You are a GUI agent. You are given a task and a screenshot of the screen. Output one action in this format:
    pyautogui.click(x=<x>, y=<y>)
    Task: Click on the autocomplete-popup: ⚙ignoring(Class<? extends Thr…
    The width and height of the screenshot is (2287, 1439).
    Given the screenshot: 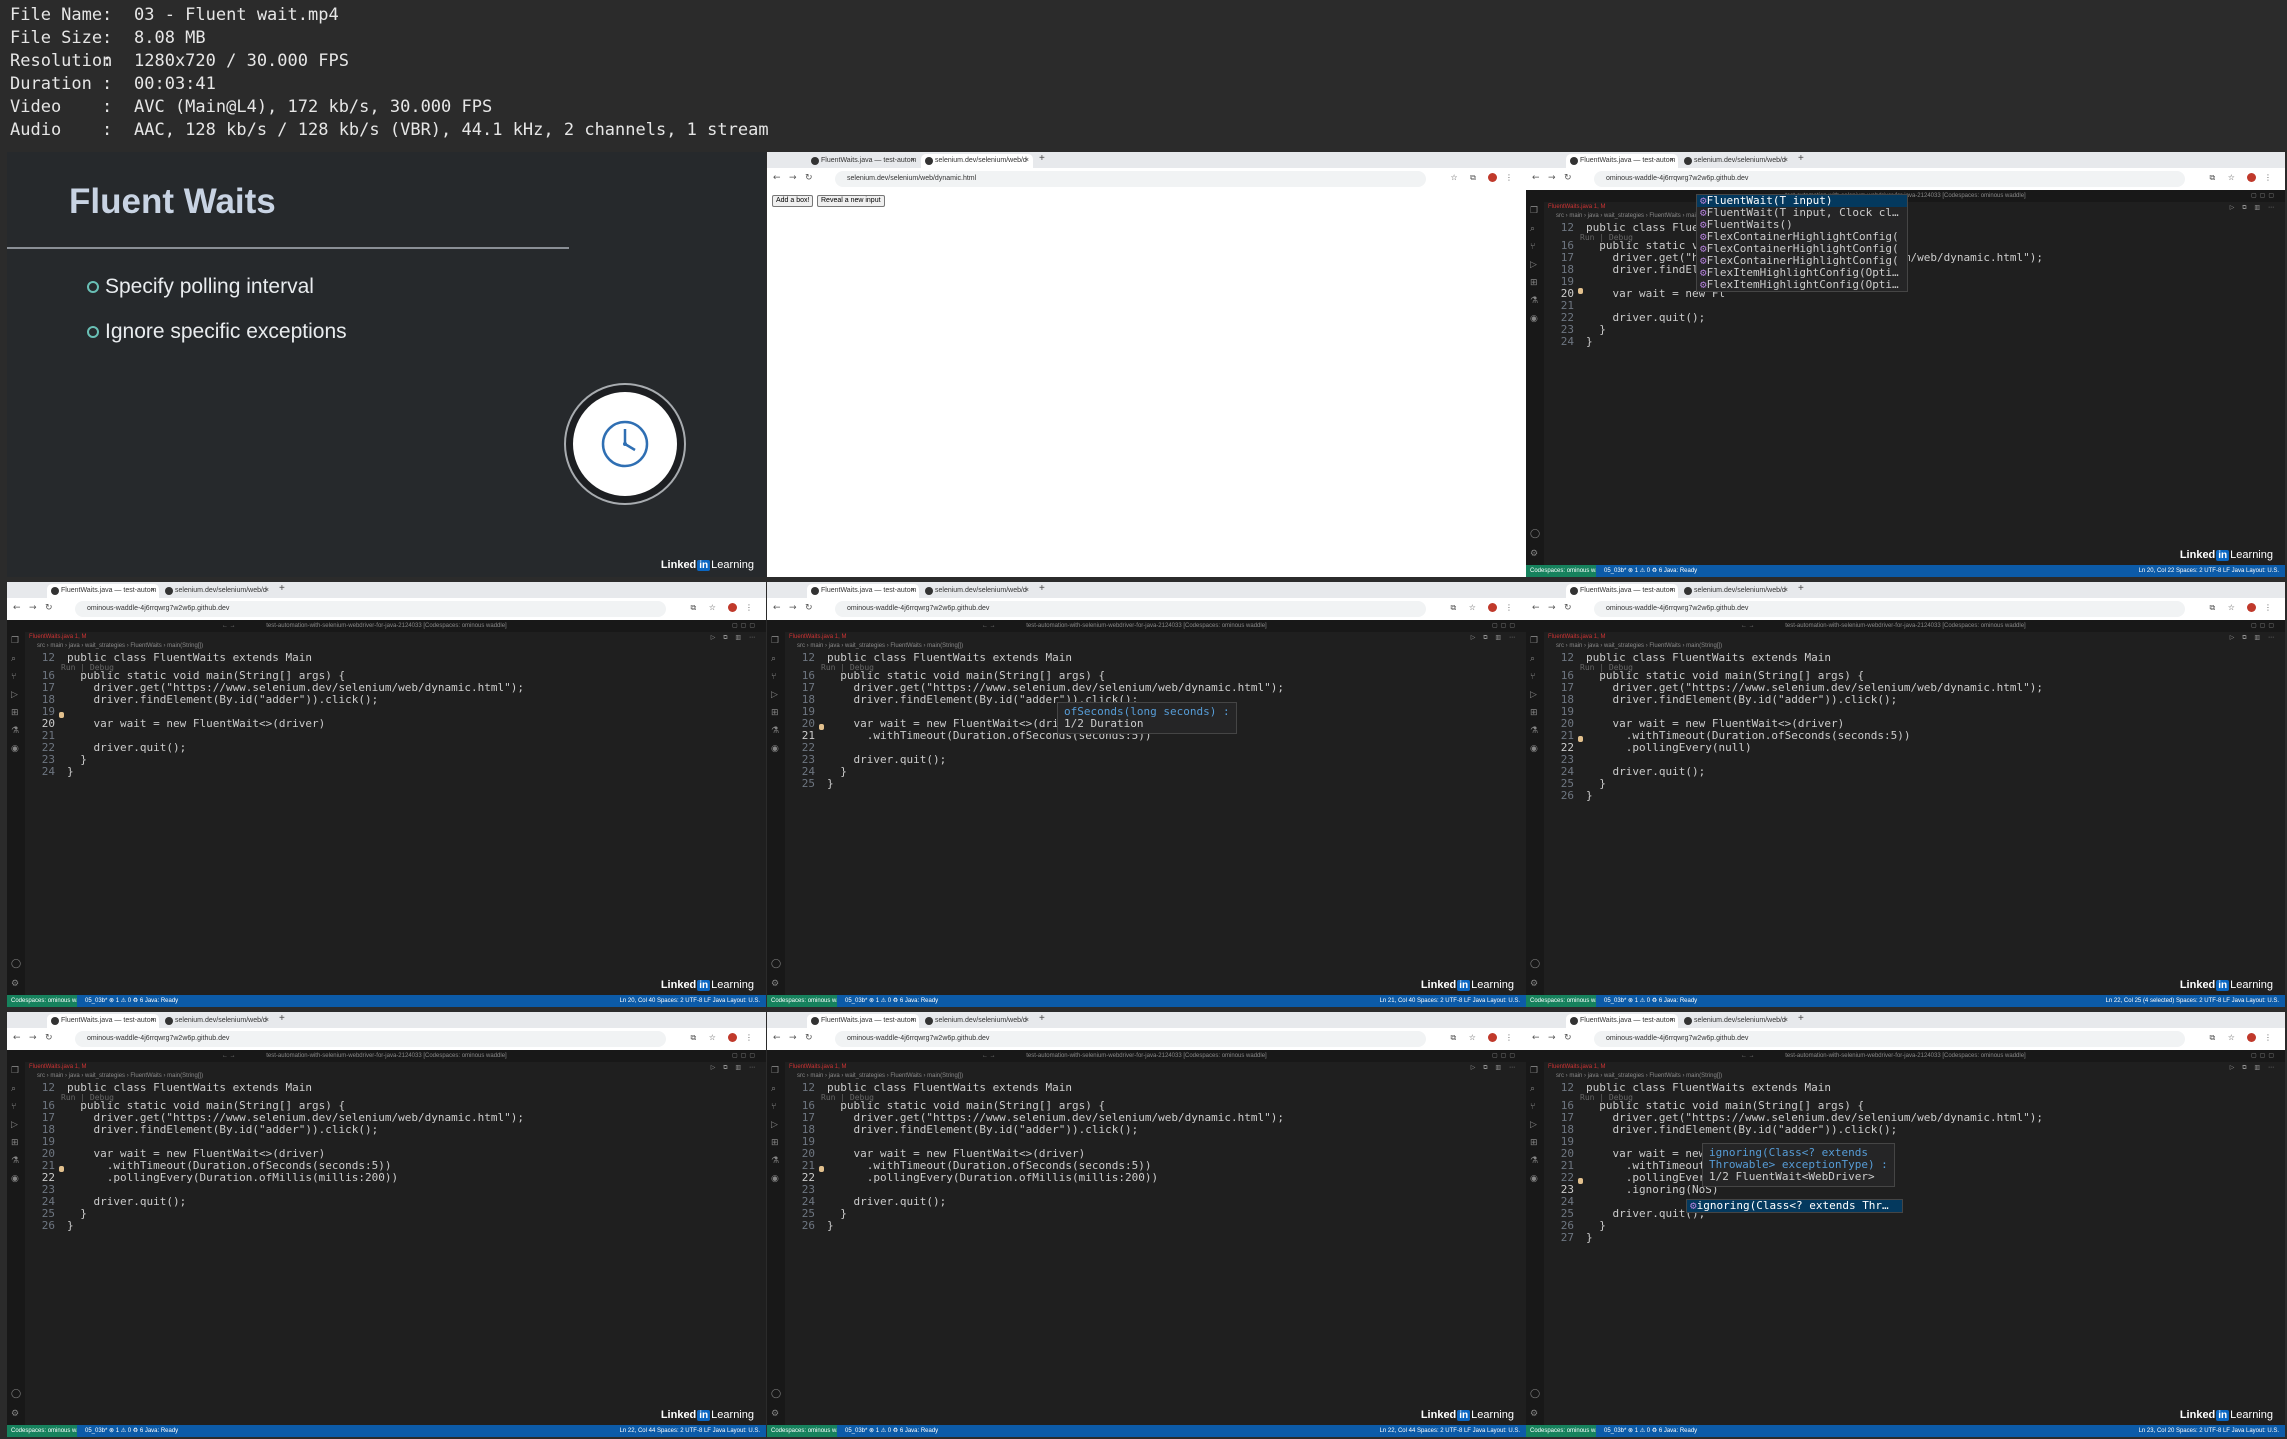 What is the action you would take?
    pyautogui.click(x=1794, y=1206)
    